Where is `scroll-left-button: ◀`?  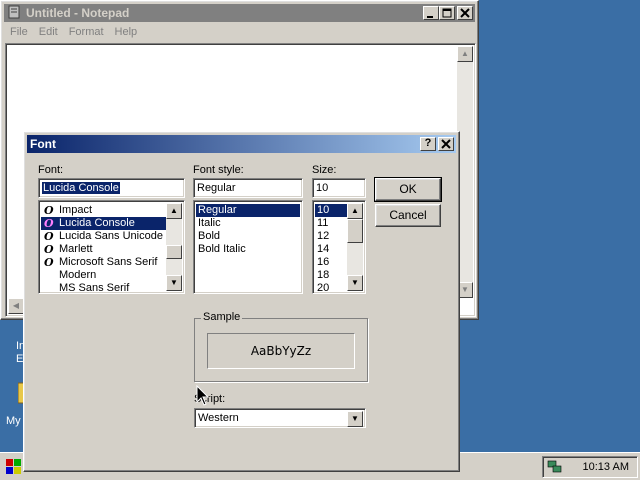 scroll-left-button: ◀ is located at coordinates (16, 306).